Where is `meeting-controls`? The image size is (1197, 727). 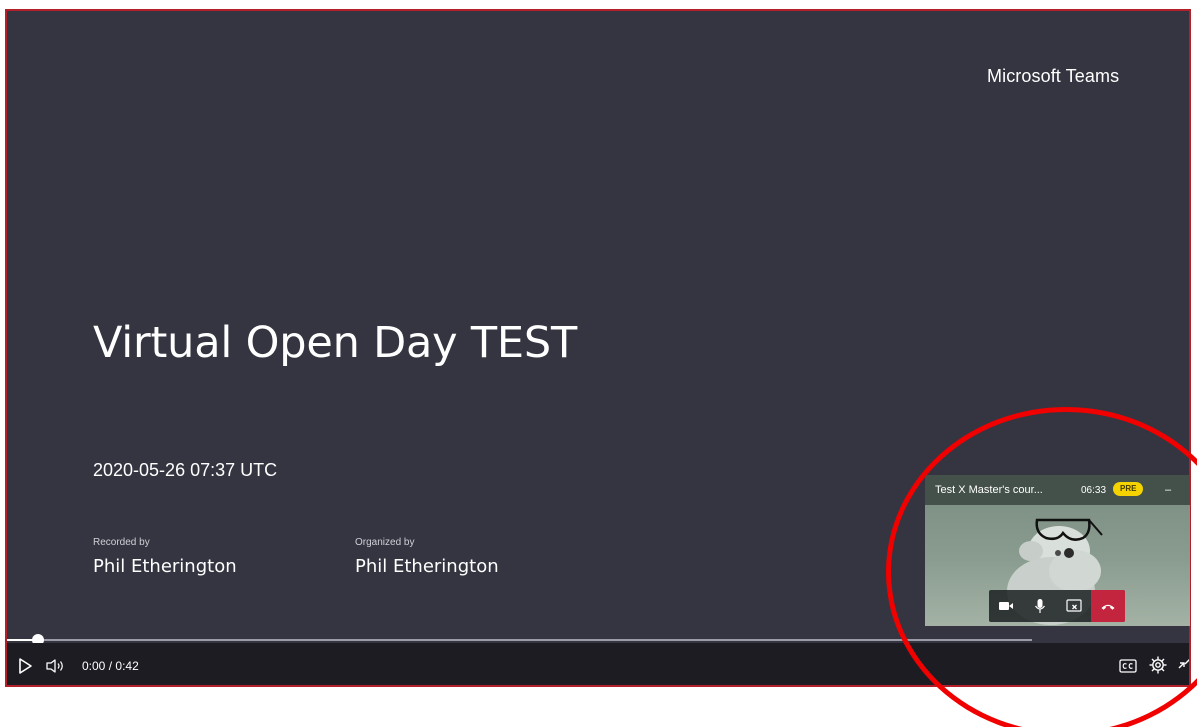
meeting-controls is located at coordinates (1057, 606).